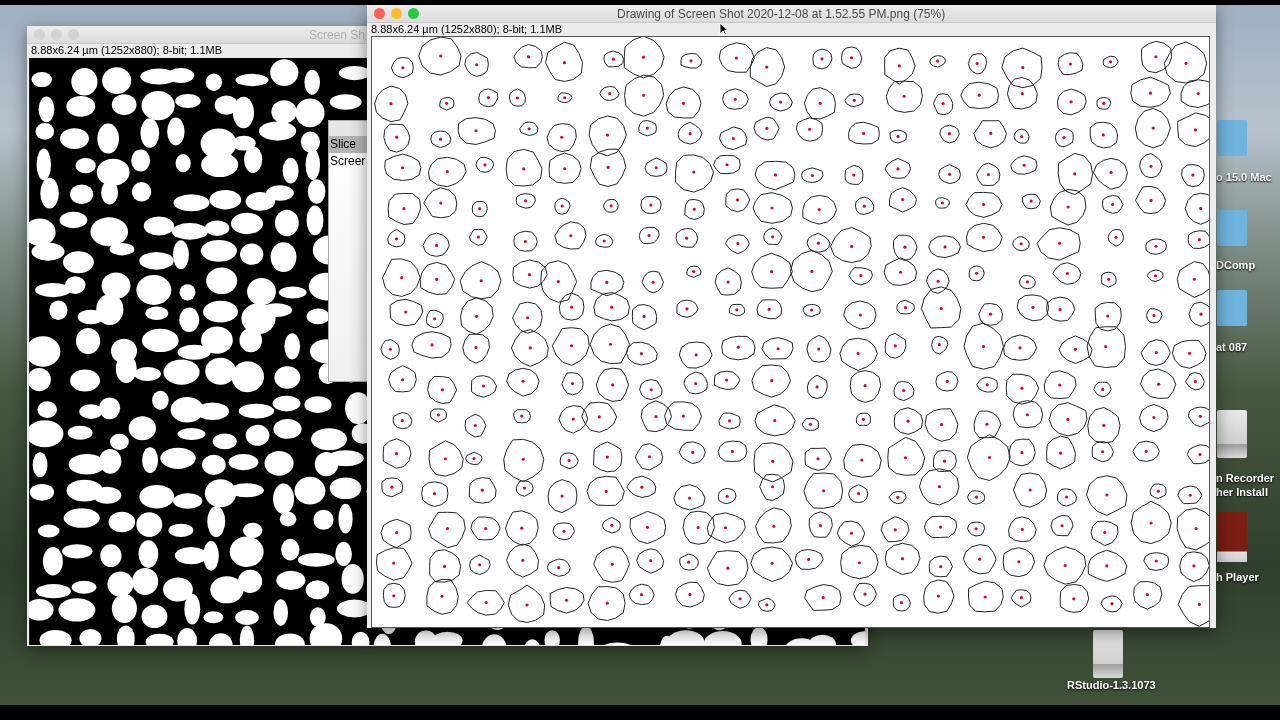 This screenshot has width=1280, height=720. What do you see at coordinates (1245, 485) in the screenshot?
I see `icon-label: n Recorder her Install` at bounding box center [1245, 485].